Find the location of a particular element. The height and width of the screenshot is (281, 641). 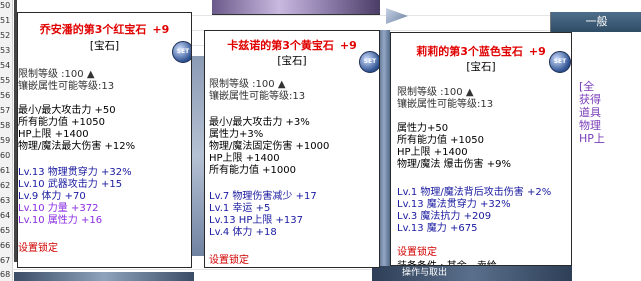

stat-line: 物理/魔法最大伤害 +12% is located at coordinates (77, 146).